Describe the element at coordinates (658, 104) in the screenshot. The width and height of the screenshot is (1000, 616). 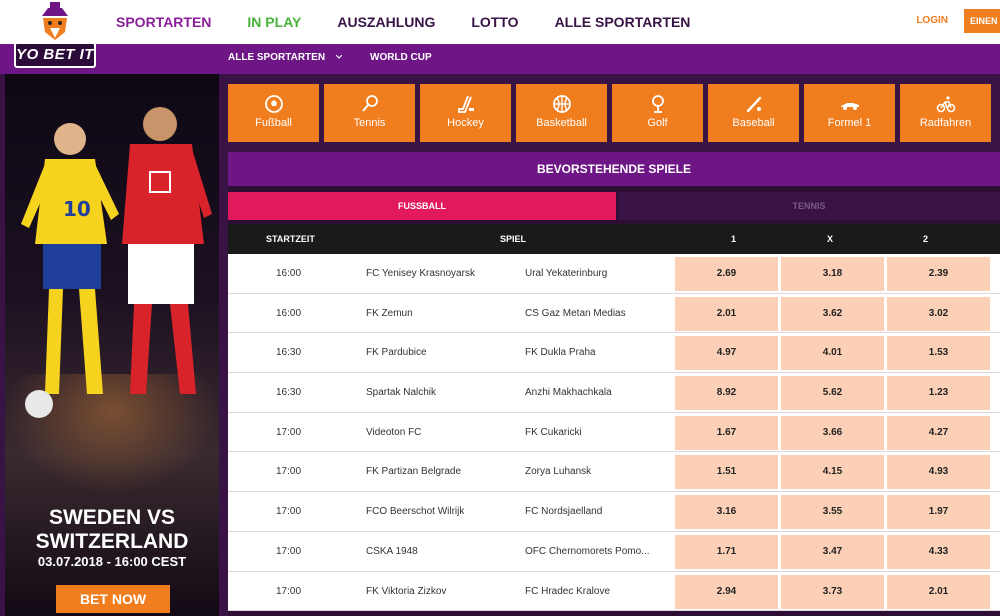
I see `golf-icon` at that location.